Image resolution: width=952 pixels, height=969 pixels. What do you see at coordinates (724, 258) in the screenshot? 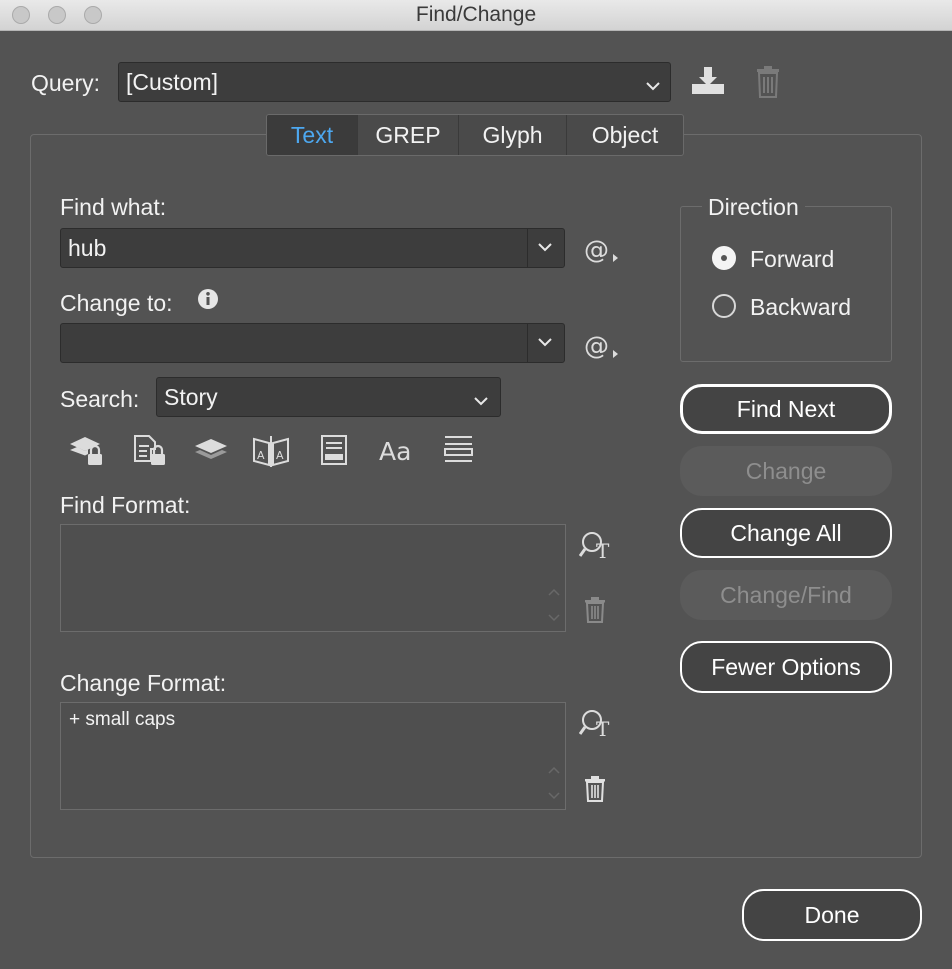
I see `direction-forward-radio` at bounding box center [724, 258].